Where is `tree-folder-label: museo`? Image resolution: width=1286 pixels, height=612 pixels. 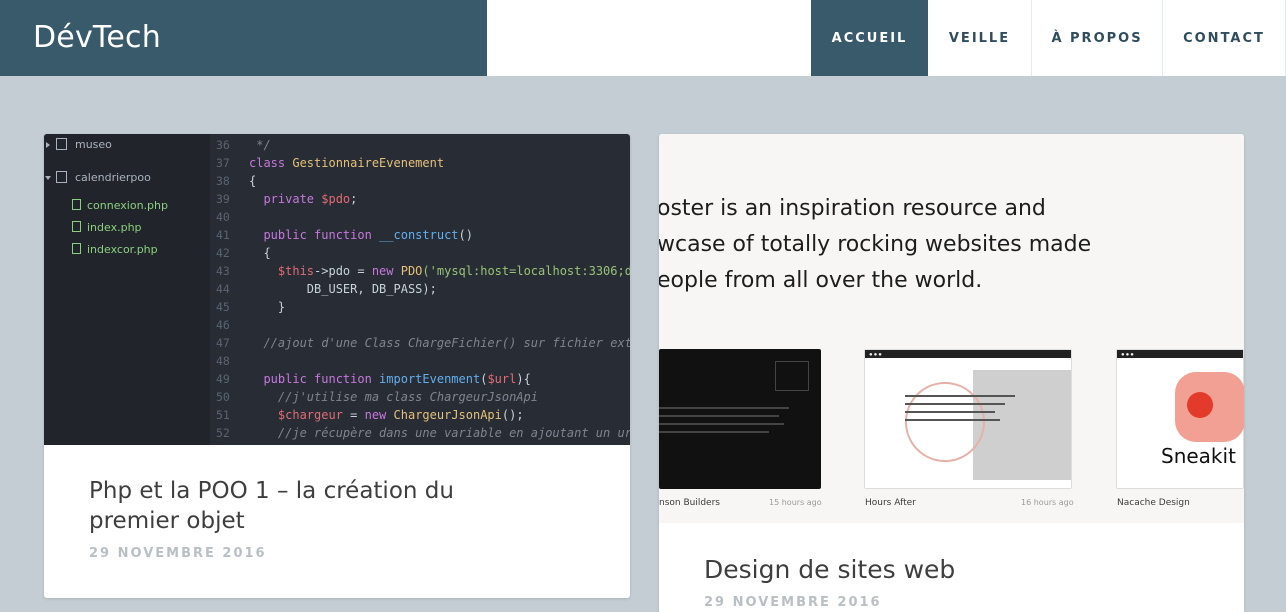
tree-folder-label: museo is located at coordinates (93, 144).